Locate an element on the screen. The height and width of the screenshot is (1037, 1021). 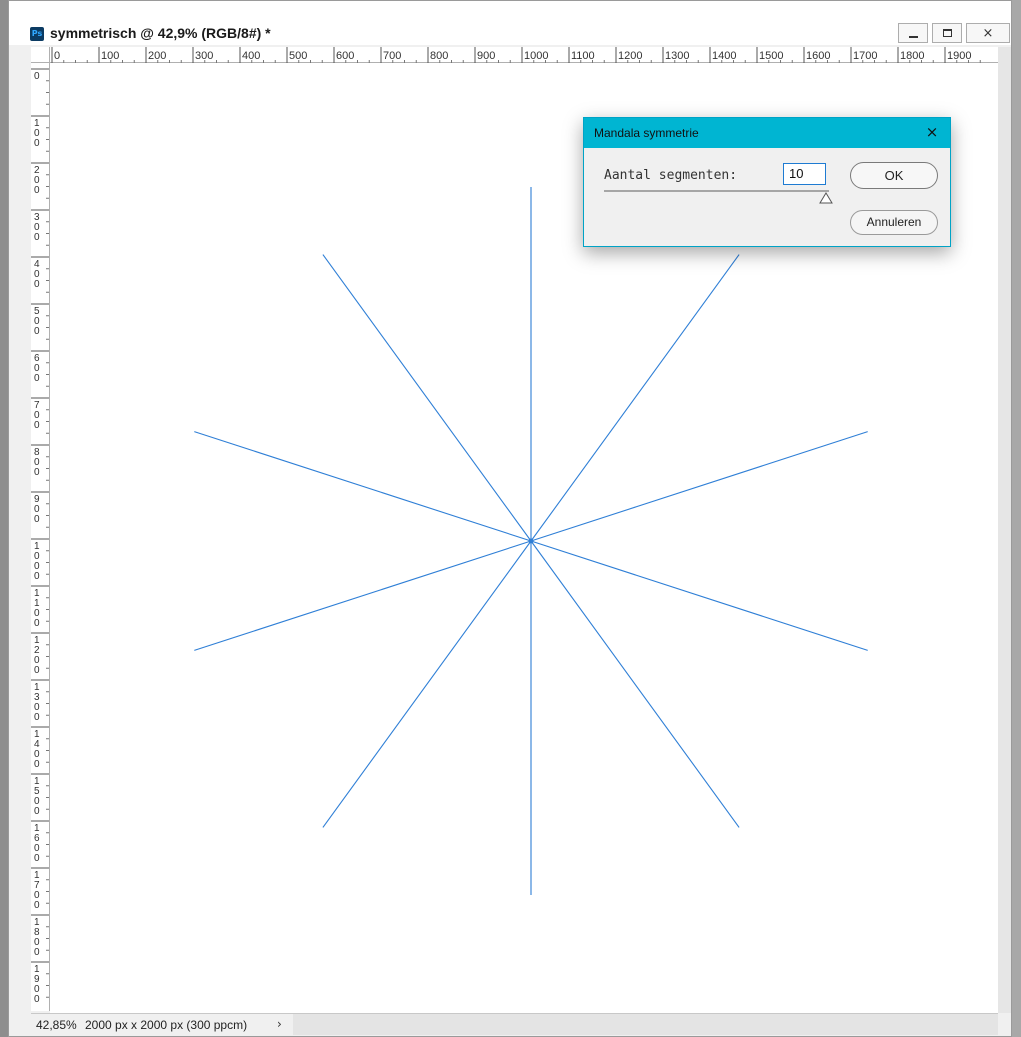
status-bar: 42,85% 2000 px x 2000 px (300 ppcm) › is located at coordinates (514, 1024).